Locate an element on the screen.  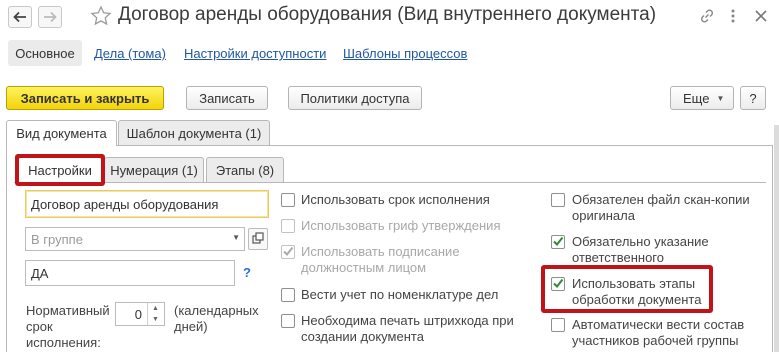
favorite-button is located at coordinates (101, 16).